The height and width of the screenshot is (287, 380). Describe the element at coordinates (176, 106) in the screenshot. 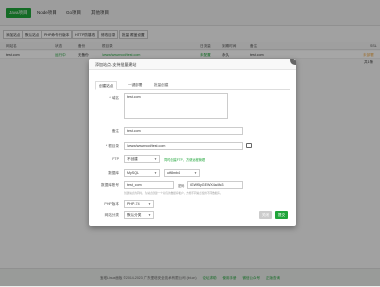

I see `domain-textarea: test.com` at that location.